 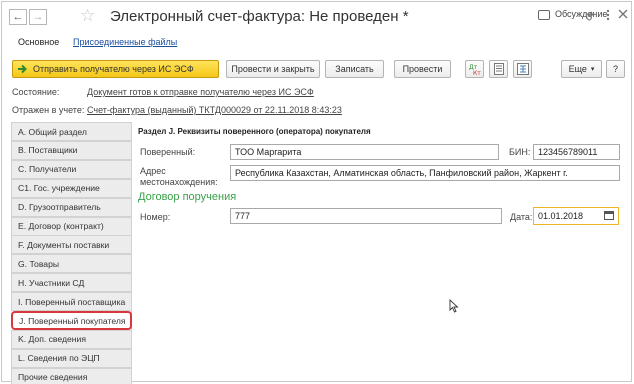 I want to click on page-title: Электронный счет-фактура: Не проведен *, so click(x=259, y=16).